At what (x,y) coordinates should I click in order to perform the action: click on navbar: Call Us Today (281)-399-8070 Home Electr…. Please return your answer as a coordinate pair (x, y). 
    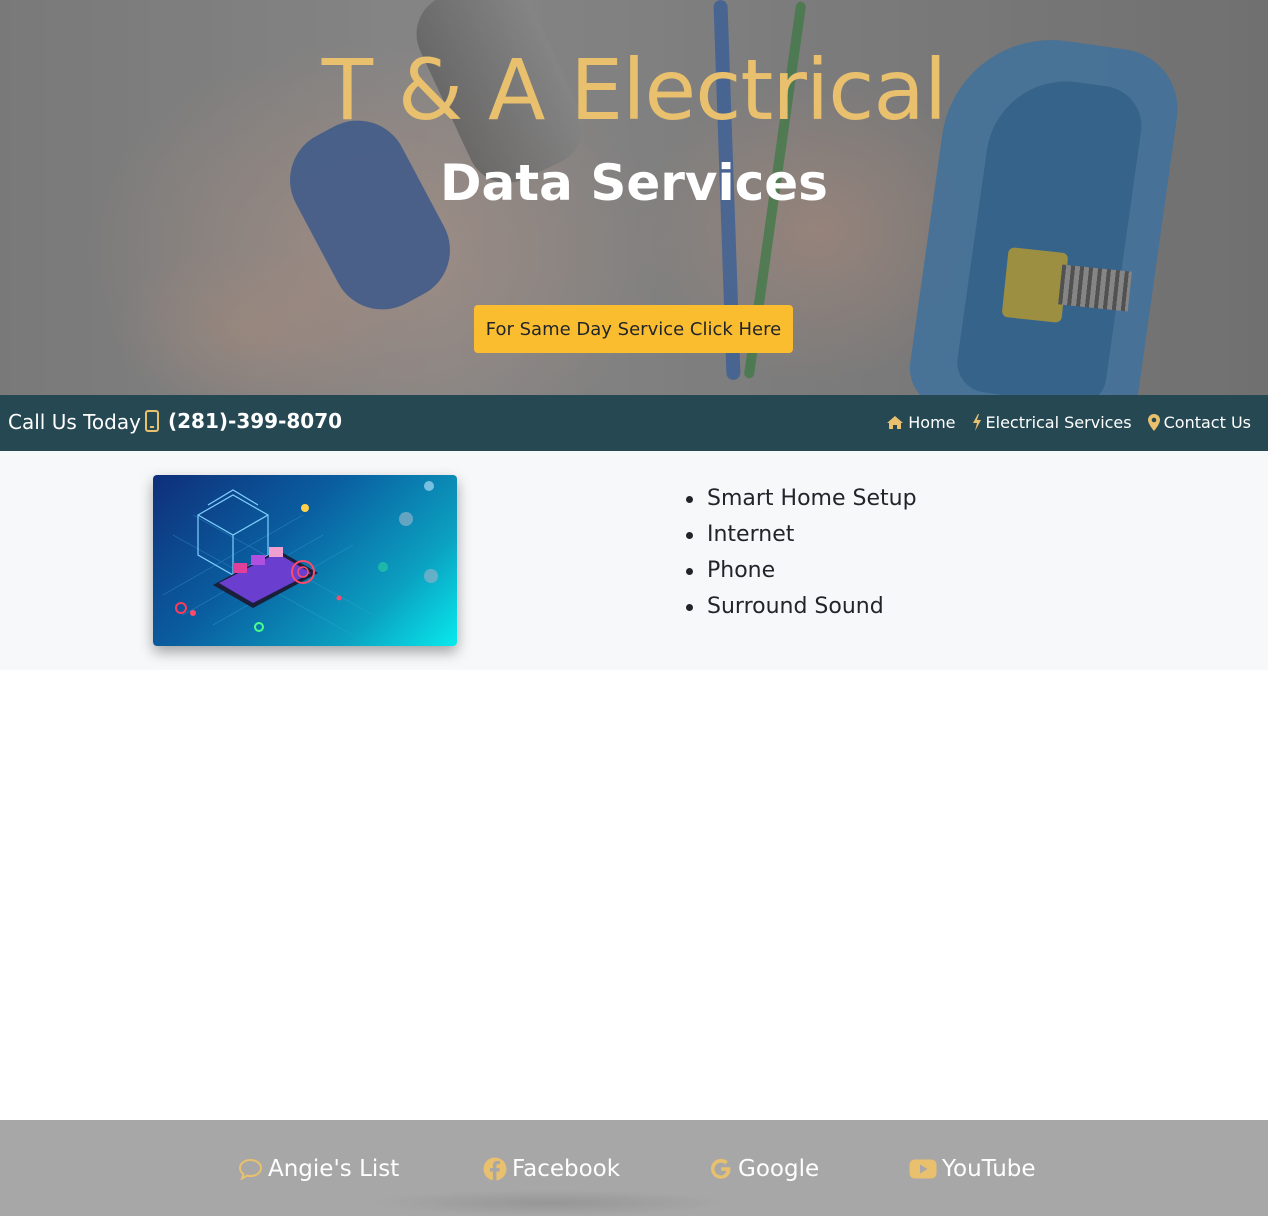
    Looking at the image, I should click on (634, 423).